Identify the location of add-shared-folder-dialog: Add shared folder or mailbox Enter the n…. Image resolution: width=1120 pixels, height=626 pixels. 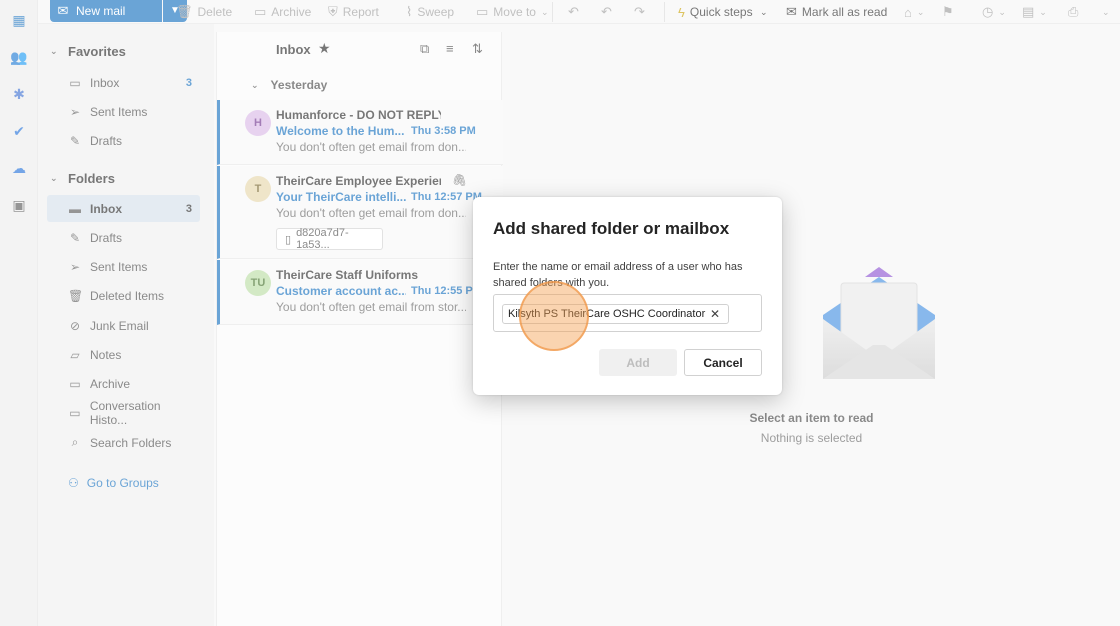
(627, 296).